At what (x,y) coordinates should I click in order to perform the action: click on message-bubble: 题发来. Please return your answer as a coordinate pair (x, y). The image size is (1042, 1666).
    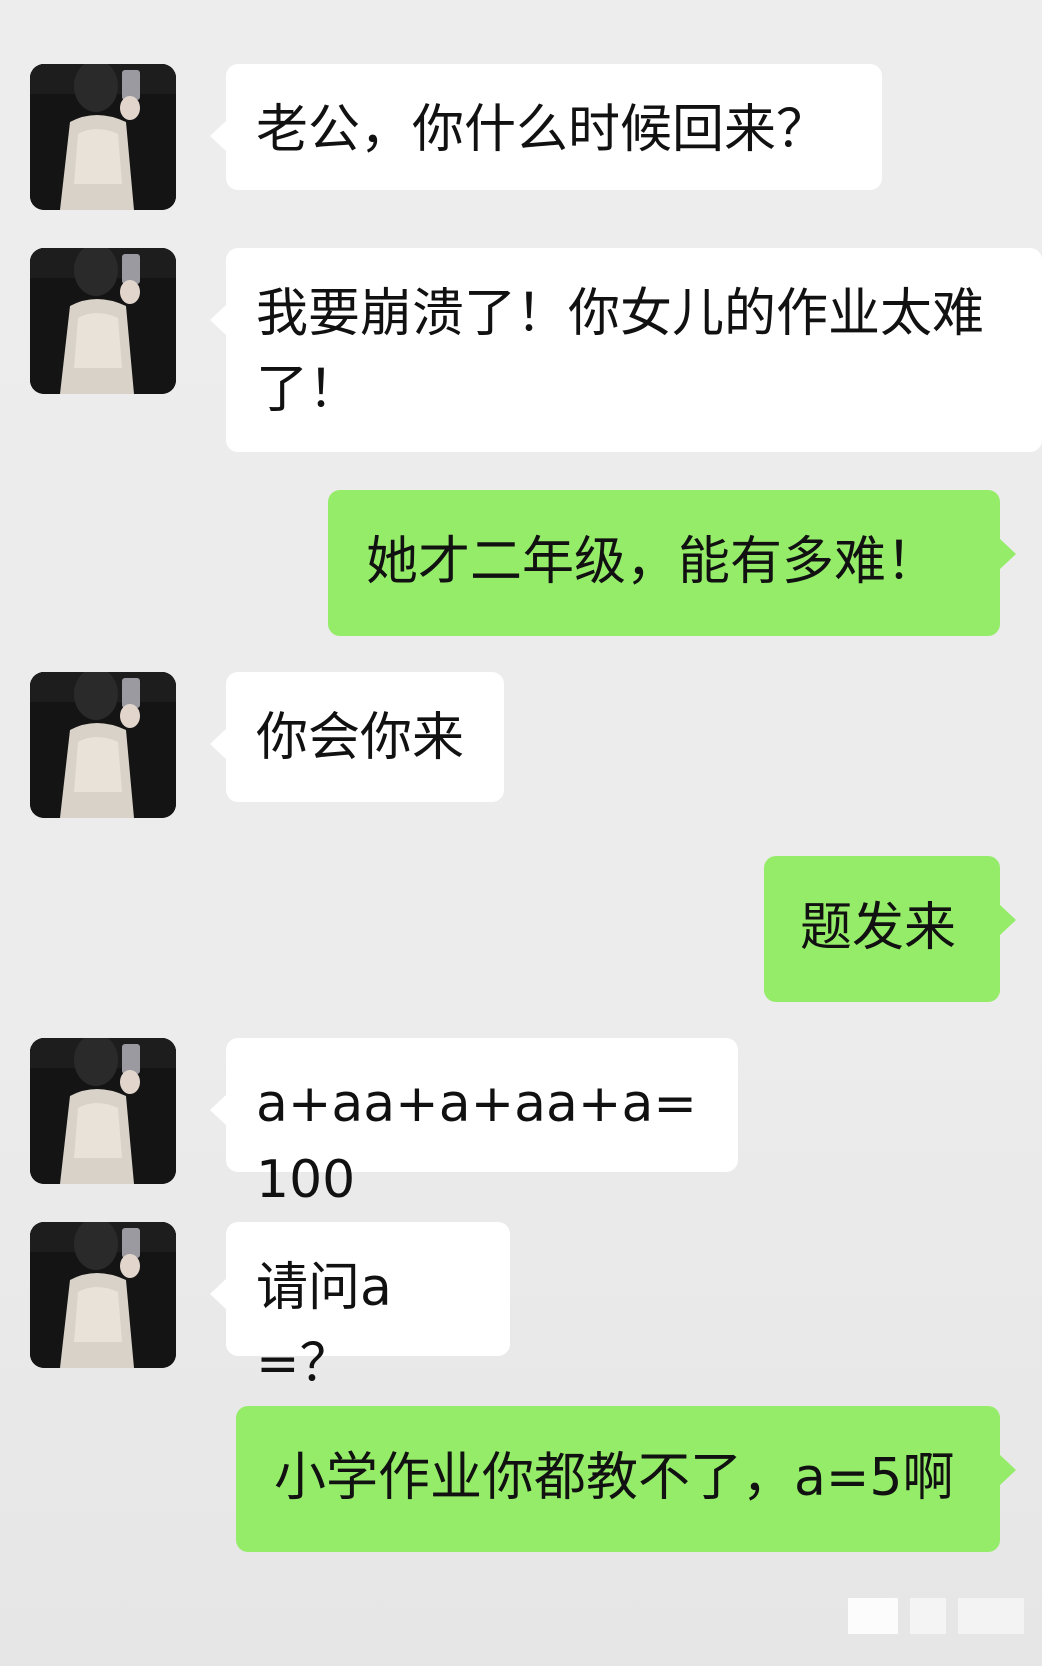
    Looking at the image, I should click on (890, 929).